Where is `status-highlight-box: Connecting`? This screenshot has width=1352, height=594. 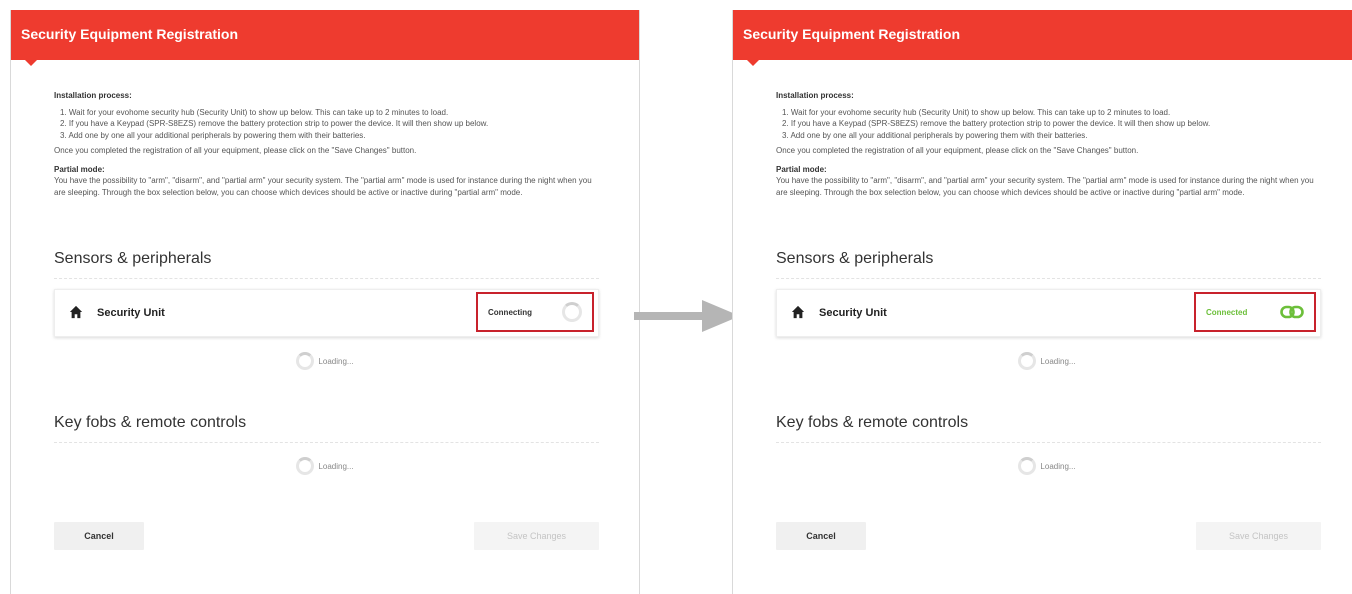
status-highlight-box: Connecting is located at coordinates (535, 312).